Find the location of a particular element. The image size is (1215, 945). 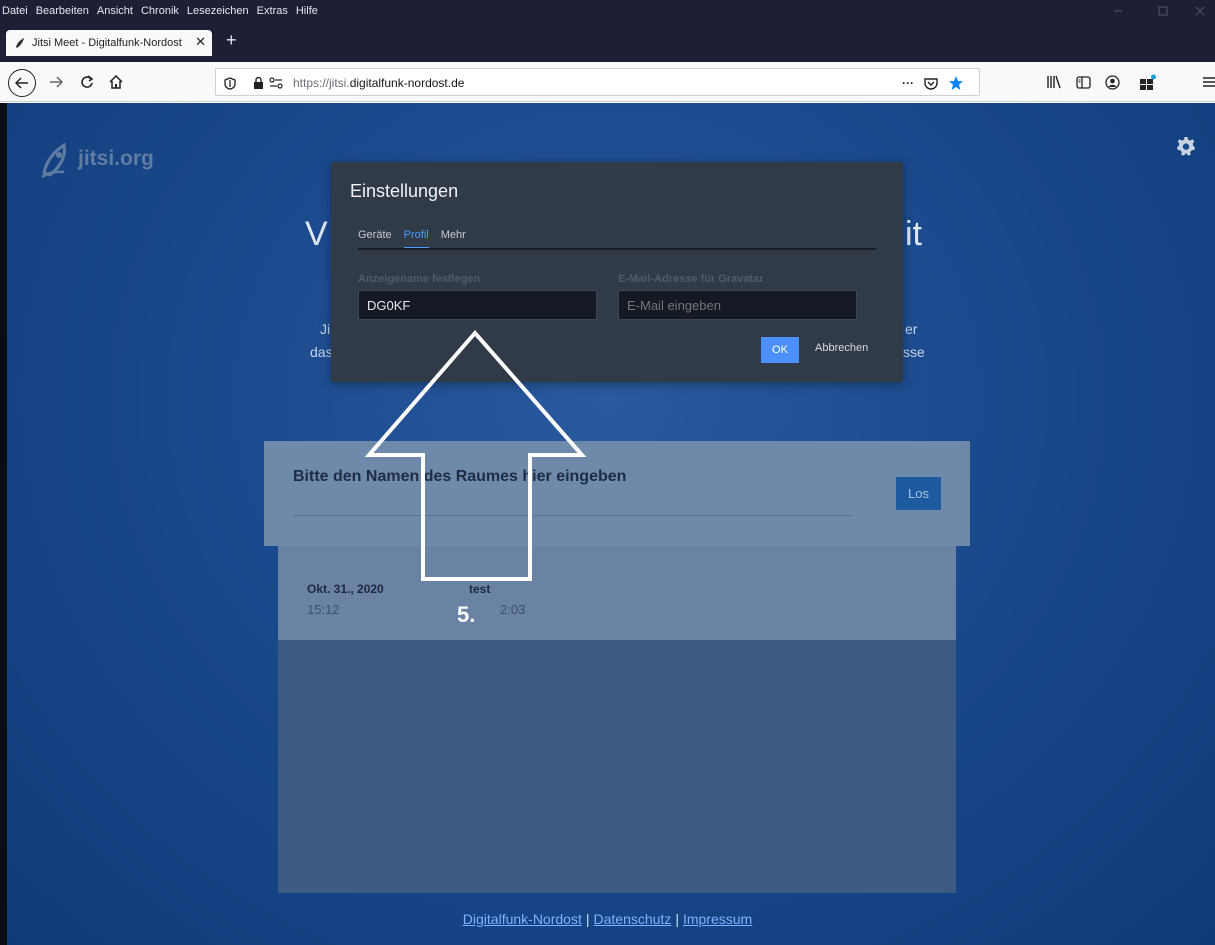

tab-title: Jitsi Meet - Digitalfunk-Nordost is located at coordinates (107, 43).